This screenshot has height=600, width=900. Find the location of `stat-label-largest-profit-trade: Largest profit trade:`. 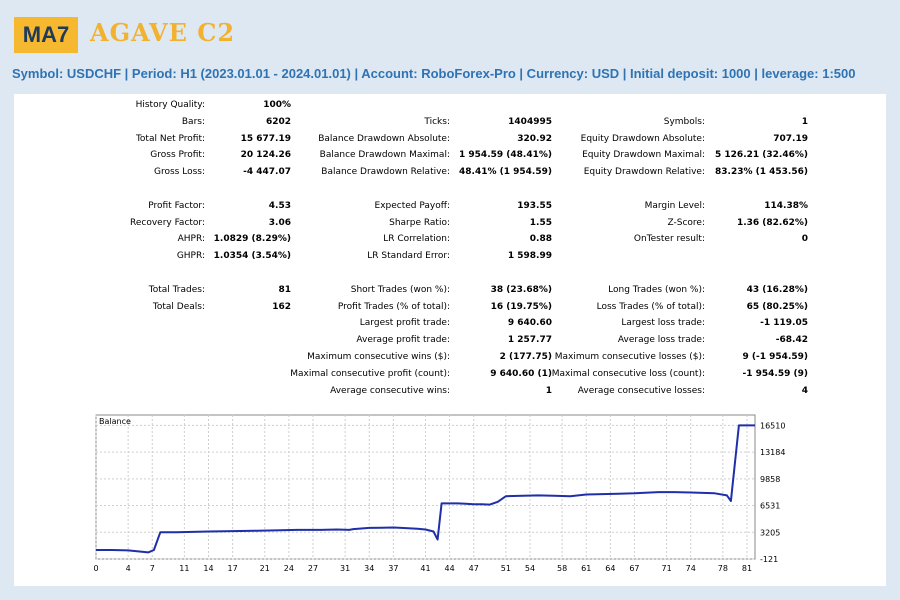

stat-label-largest-profit-trade: Largest profit trade: is located at coordinates (404, 323).